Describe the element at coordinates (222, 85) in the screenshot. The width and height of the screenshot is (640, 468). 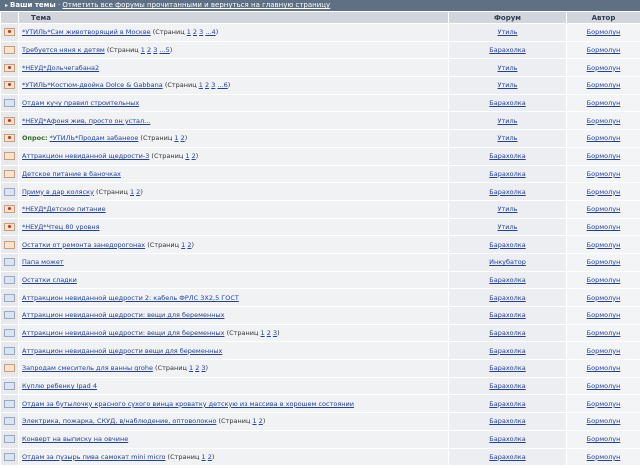
I see `page-link: ...6` at that location.